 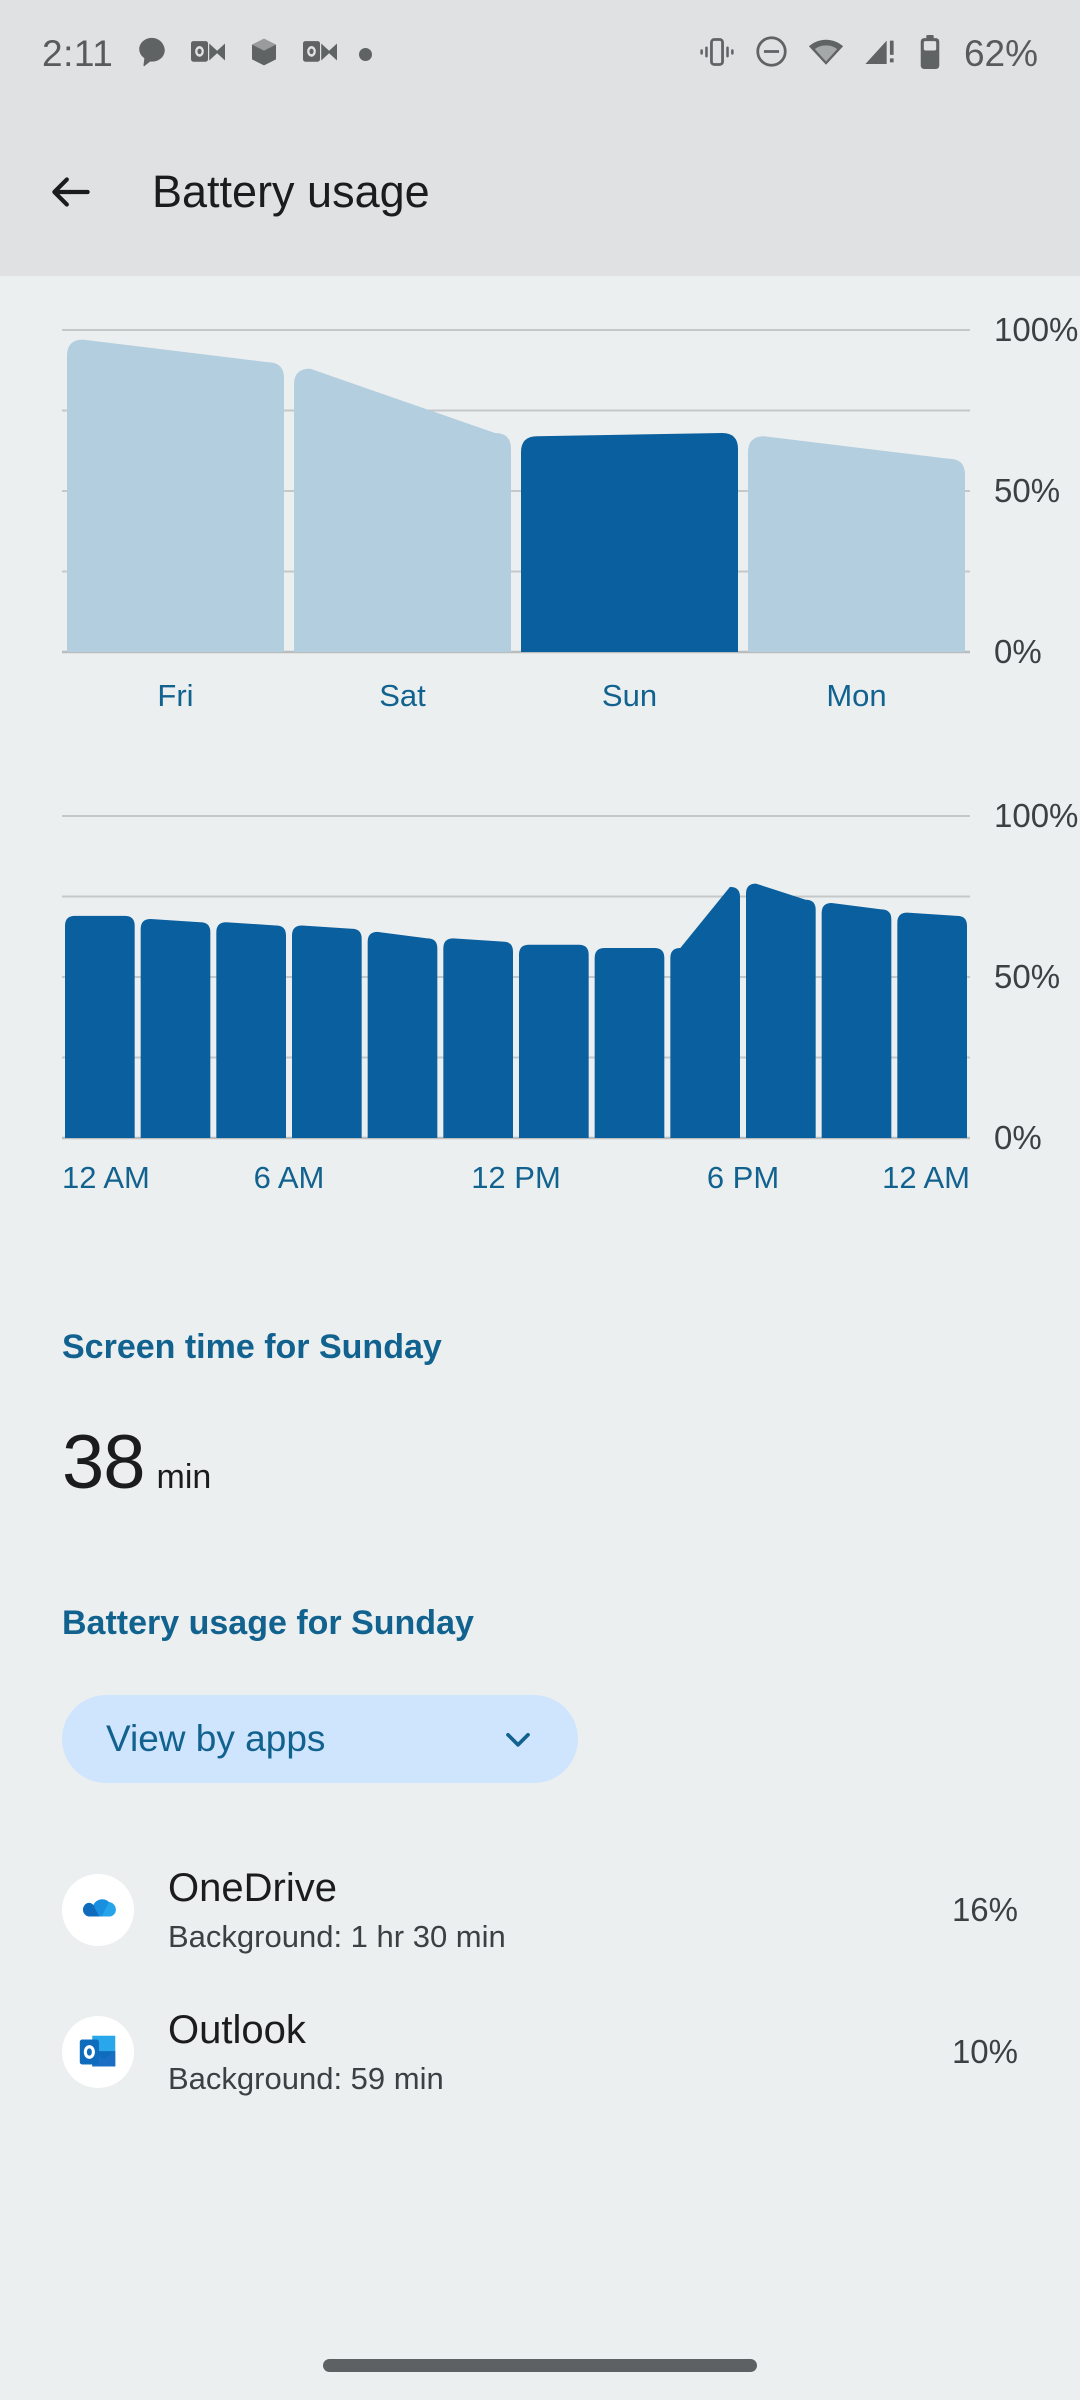 What do you see at coordinates (518, 1740) in the screenshot?
I see `chevron-down-icon` at bounding box center [518, 1740].